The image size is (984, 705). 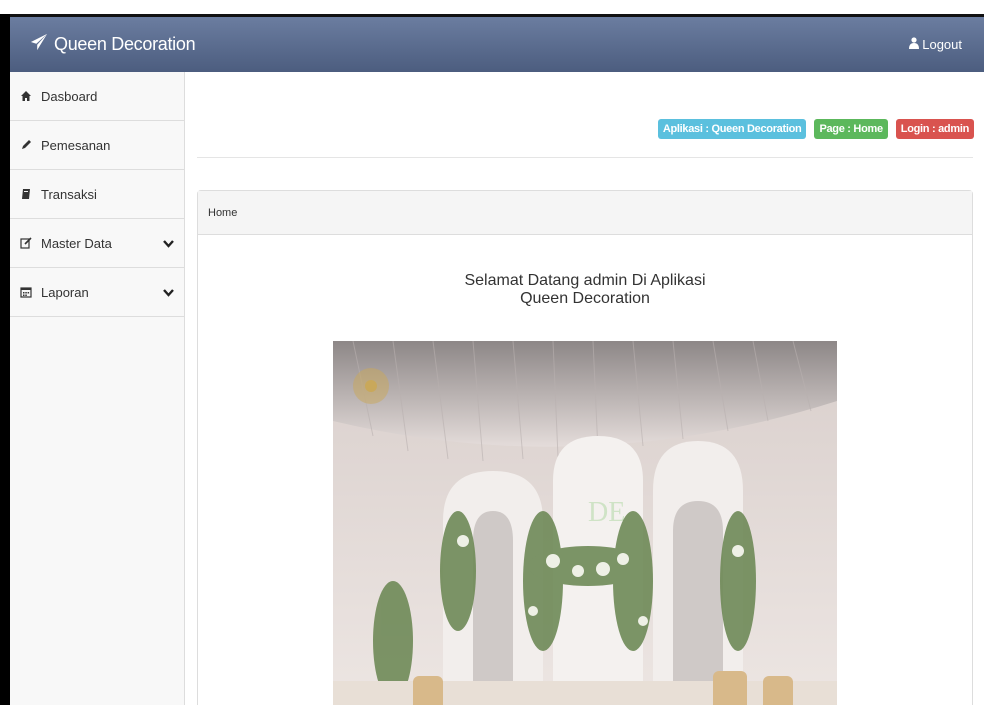 What do you see at coordinates (39, 44) in the screenshot?
I see `paper-plane-icon` at bounding box center [39, 44].